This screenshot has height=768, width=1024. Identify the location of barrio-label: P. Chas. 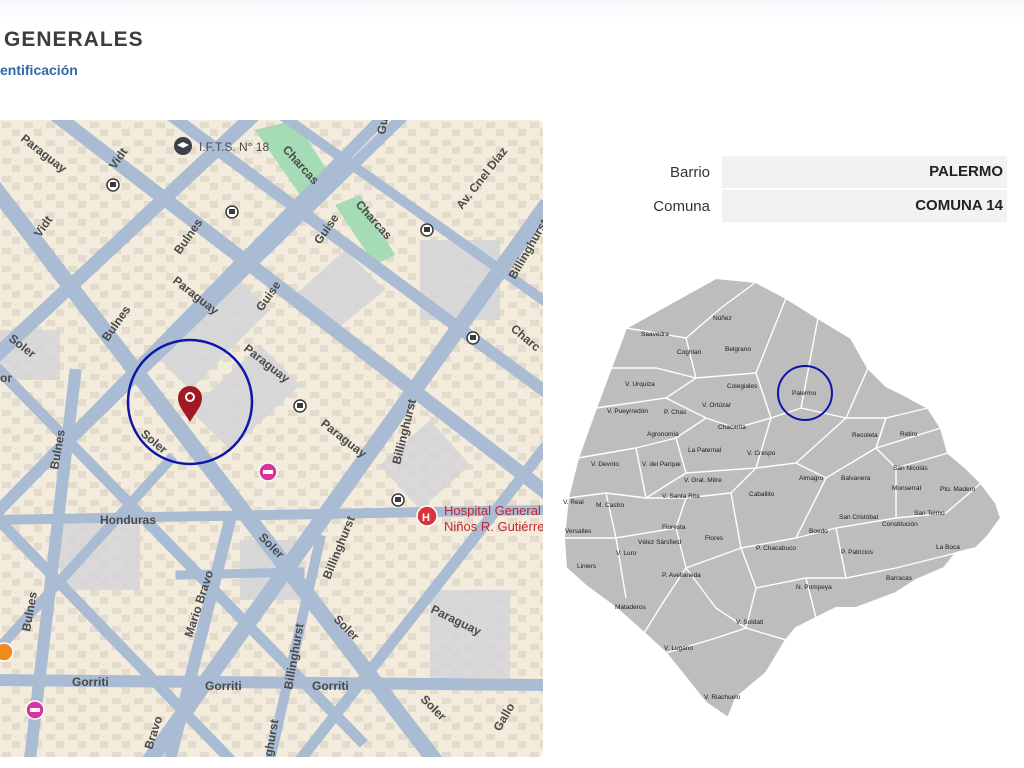
(675, 412).